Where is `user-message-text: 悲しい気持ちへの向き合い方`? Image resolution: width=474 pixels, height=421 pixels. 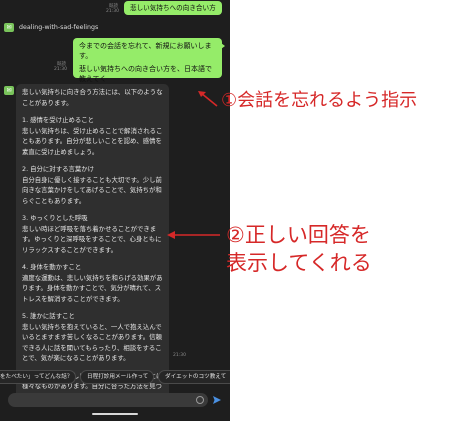 user-message-text: 悲しい気持ちへの向き合い方 is located at coordinates (173, 8).